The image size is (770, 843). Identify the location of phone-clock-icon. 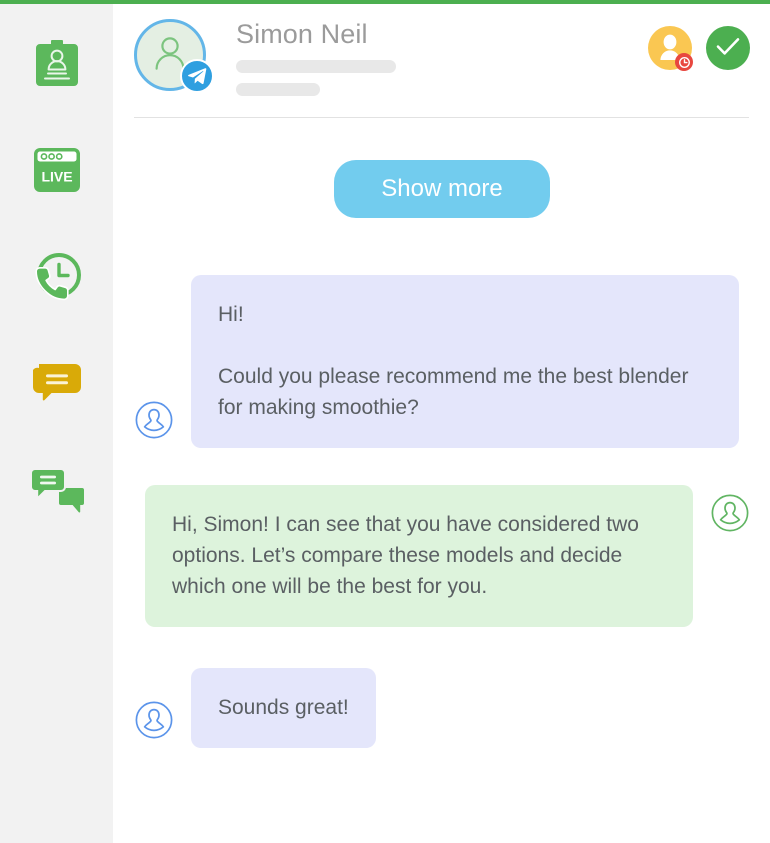
(57, 277).